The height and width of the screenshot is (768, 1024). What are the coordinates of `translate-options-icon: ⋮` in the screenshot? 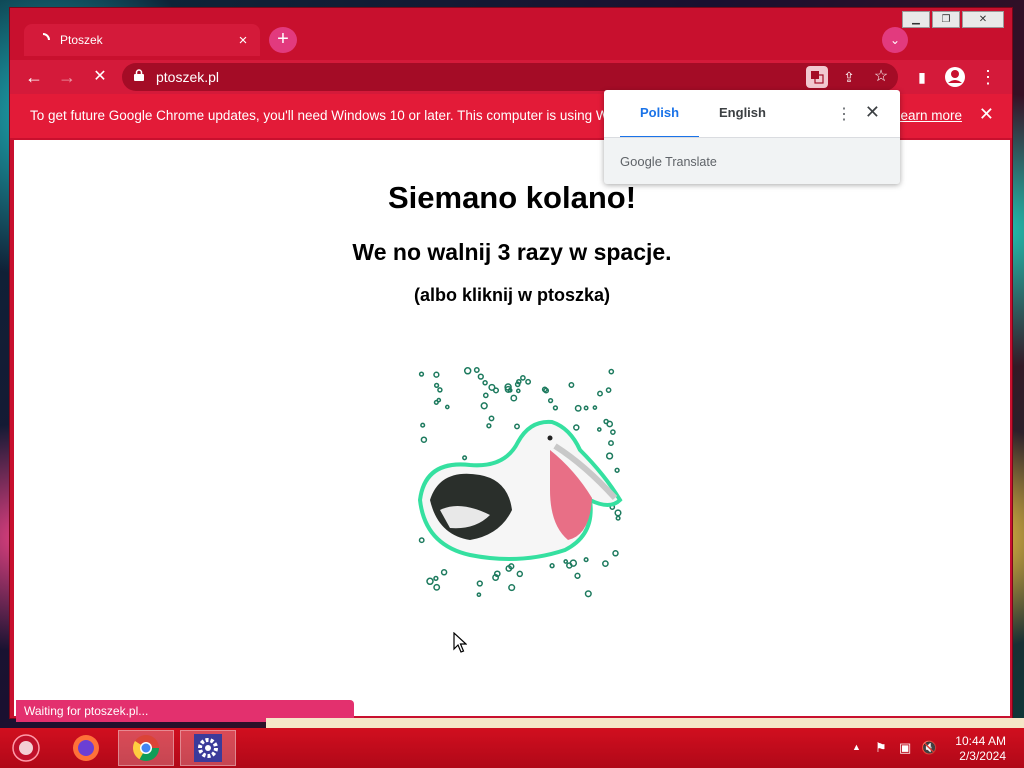 It's located at (844, 114).